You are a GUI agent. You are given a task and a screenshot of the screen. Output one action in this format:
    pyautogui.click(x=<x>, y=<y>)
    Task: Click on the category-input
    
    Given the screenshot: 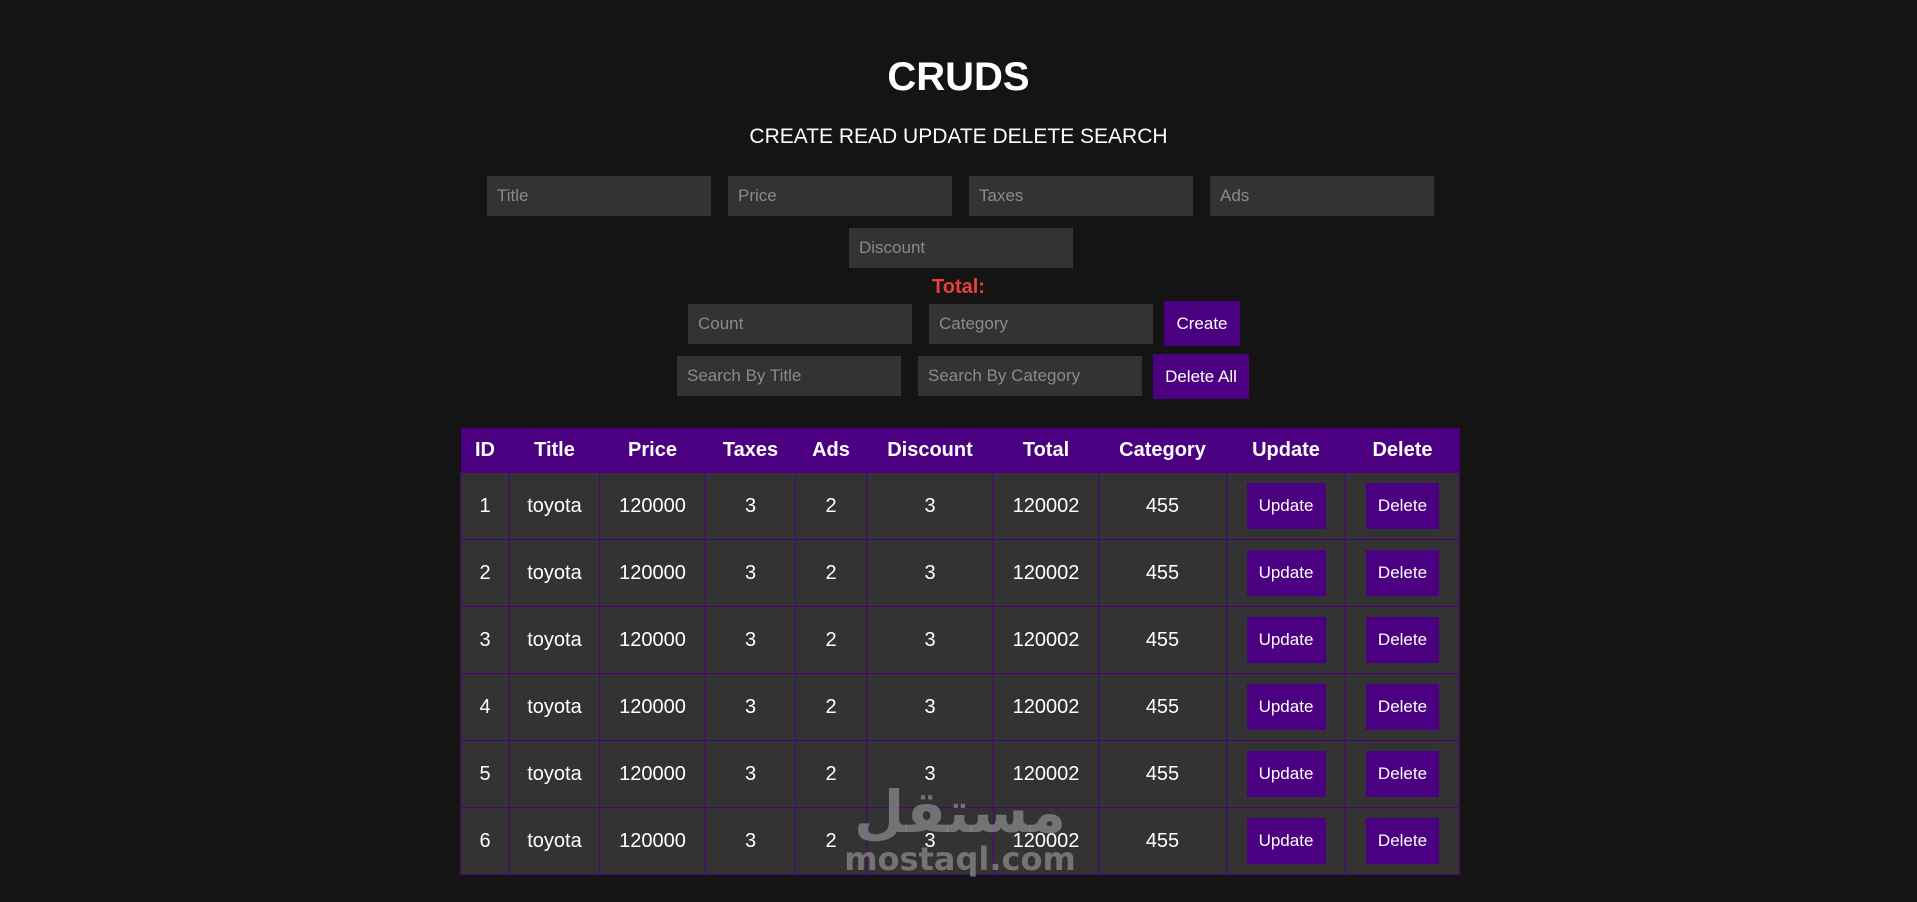 What is the action you would take?
    pyautogui.click(x=1041, y=324)
    